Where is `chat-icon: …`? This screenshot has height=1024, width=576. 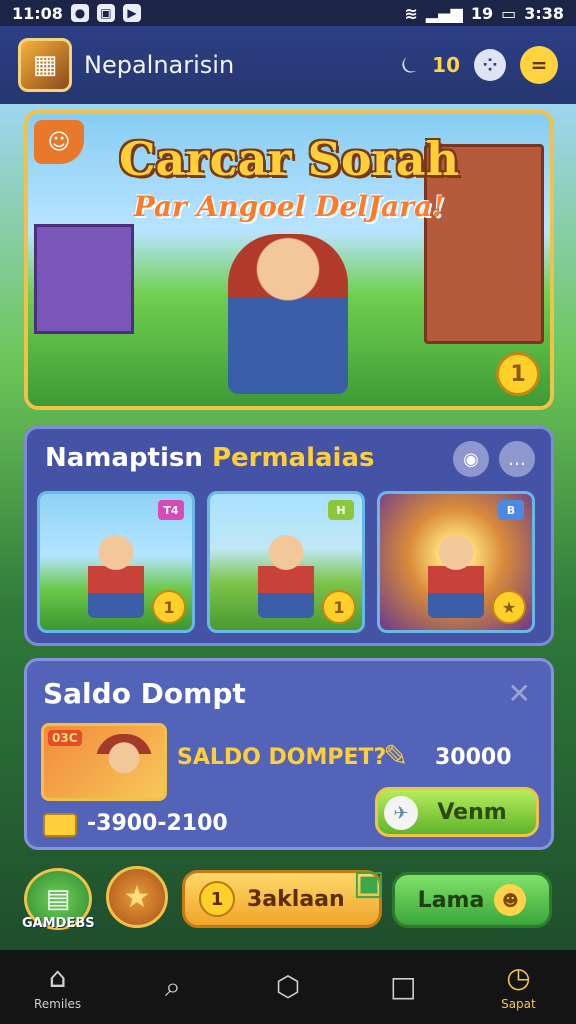 chat-icon: … is located at coordinates (517, 459).